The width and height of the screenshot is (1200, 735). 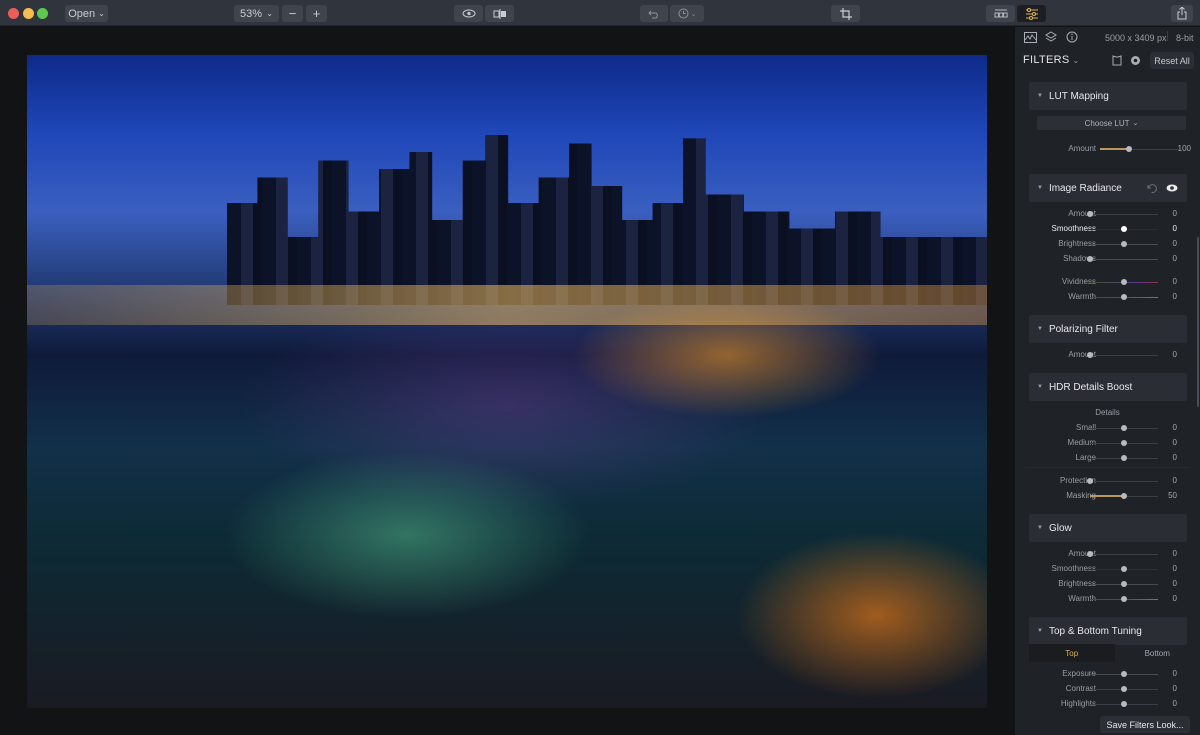 What do you see at coordinates (1107, 244) in the screenshot?
I see `radiance-brightness-slider: Brightness 0` at bounding box center [1107, 244].